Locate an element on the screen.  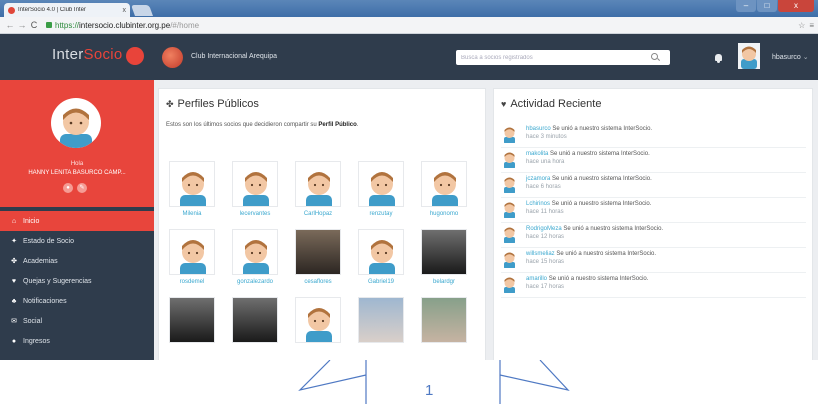
profile-username: rosdemel is located at coordinates (192, 282).